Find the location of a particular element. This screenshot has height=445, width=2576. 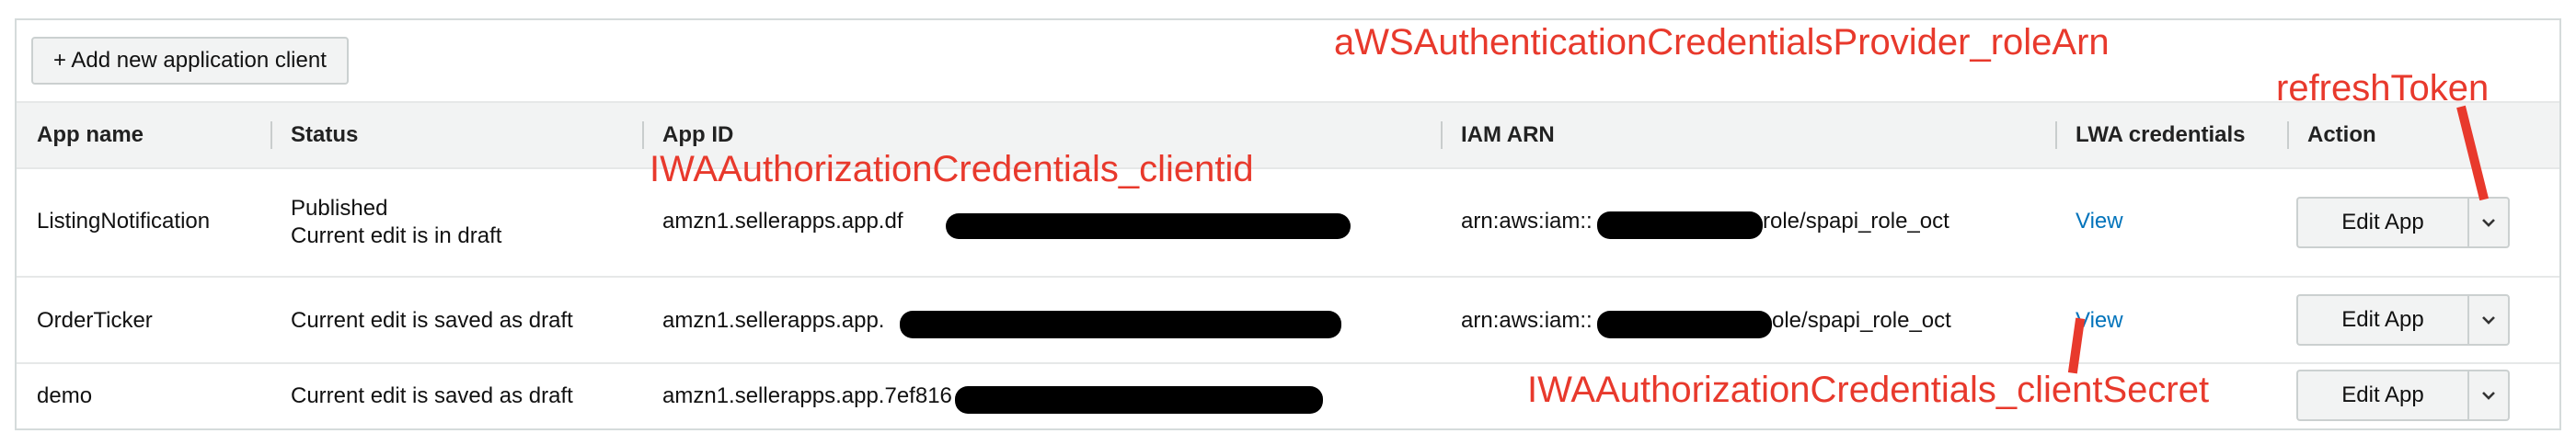

app-name-cell: demo is located at coordinates (65, 395).